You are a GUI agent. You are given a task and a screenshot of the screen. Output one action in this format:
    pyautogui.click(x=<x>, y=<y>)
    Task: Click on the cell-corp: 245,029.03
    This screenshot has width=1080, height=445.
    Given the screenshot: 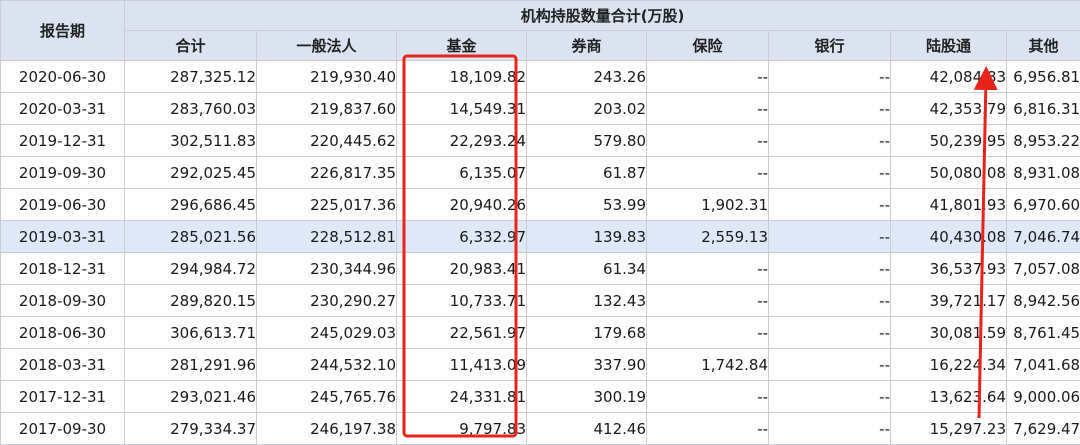 What is the action you would take?
    pyautogui.click(x=327, y=333)
    